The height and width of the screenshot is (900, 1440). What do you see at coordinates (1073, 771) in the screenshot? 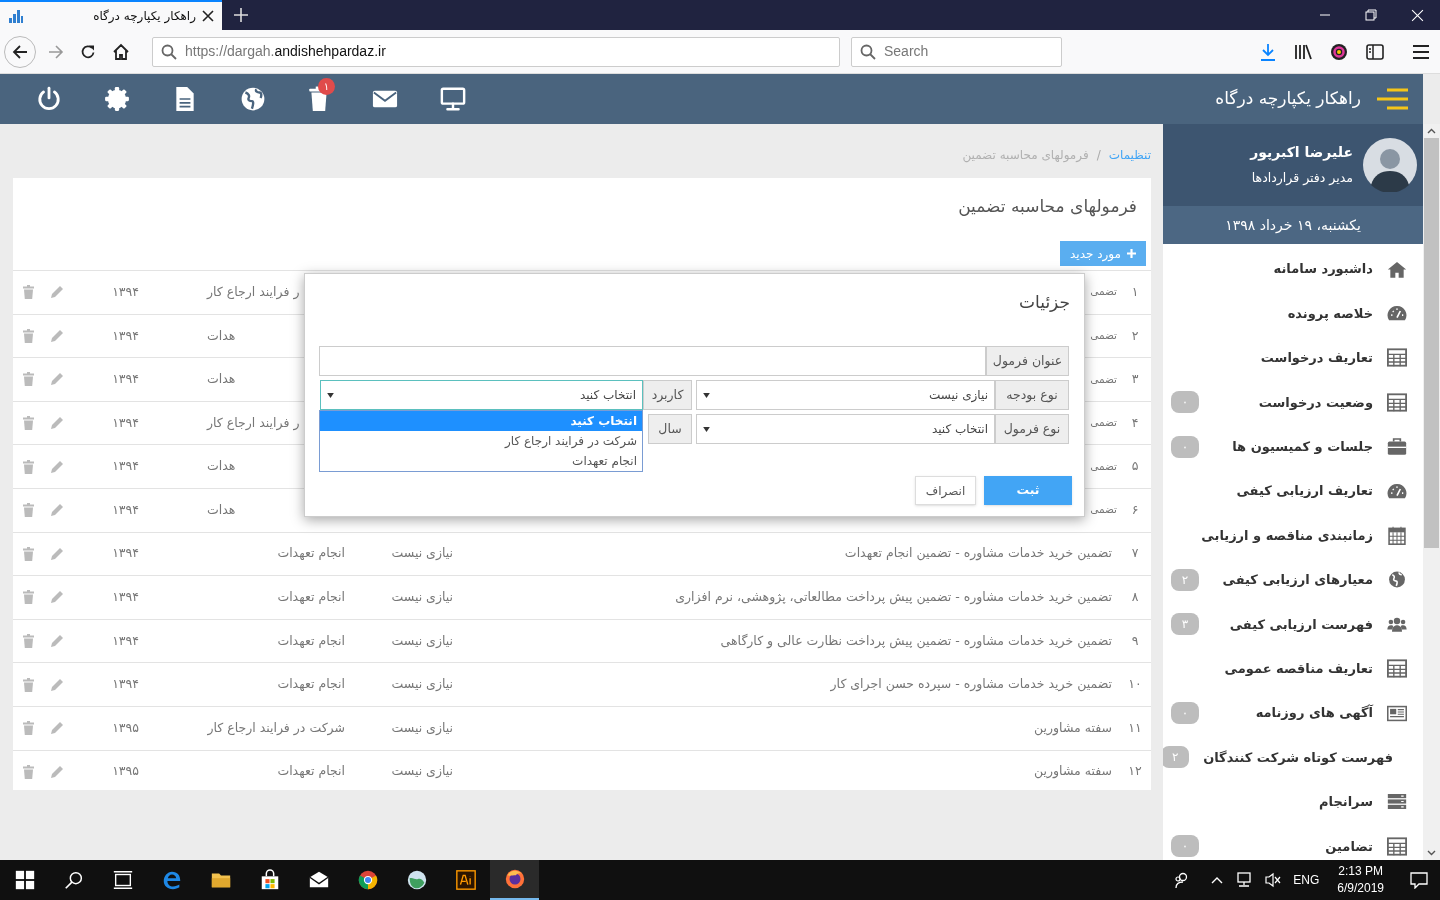
I see `table-cell-text: سفته مشاورین` at bounding box center [1073, 771].